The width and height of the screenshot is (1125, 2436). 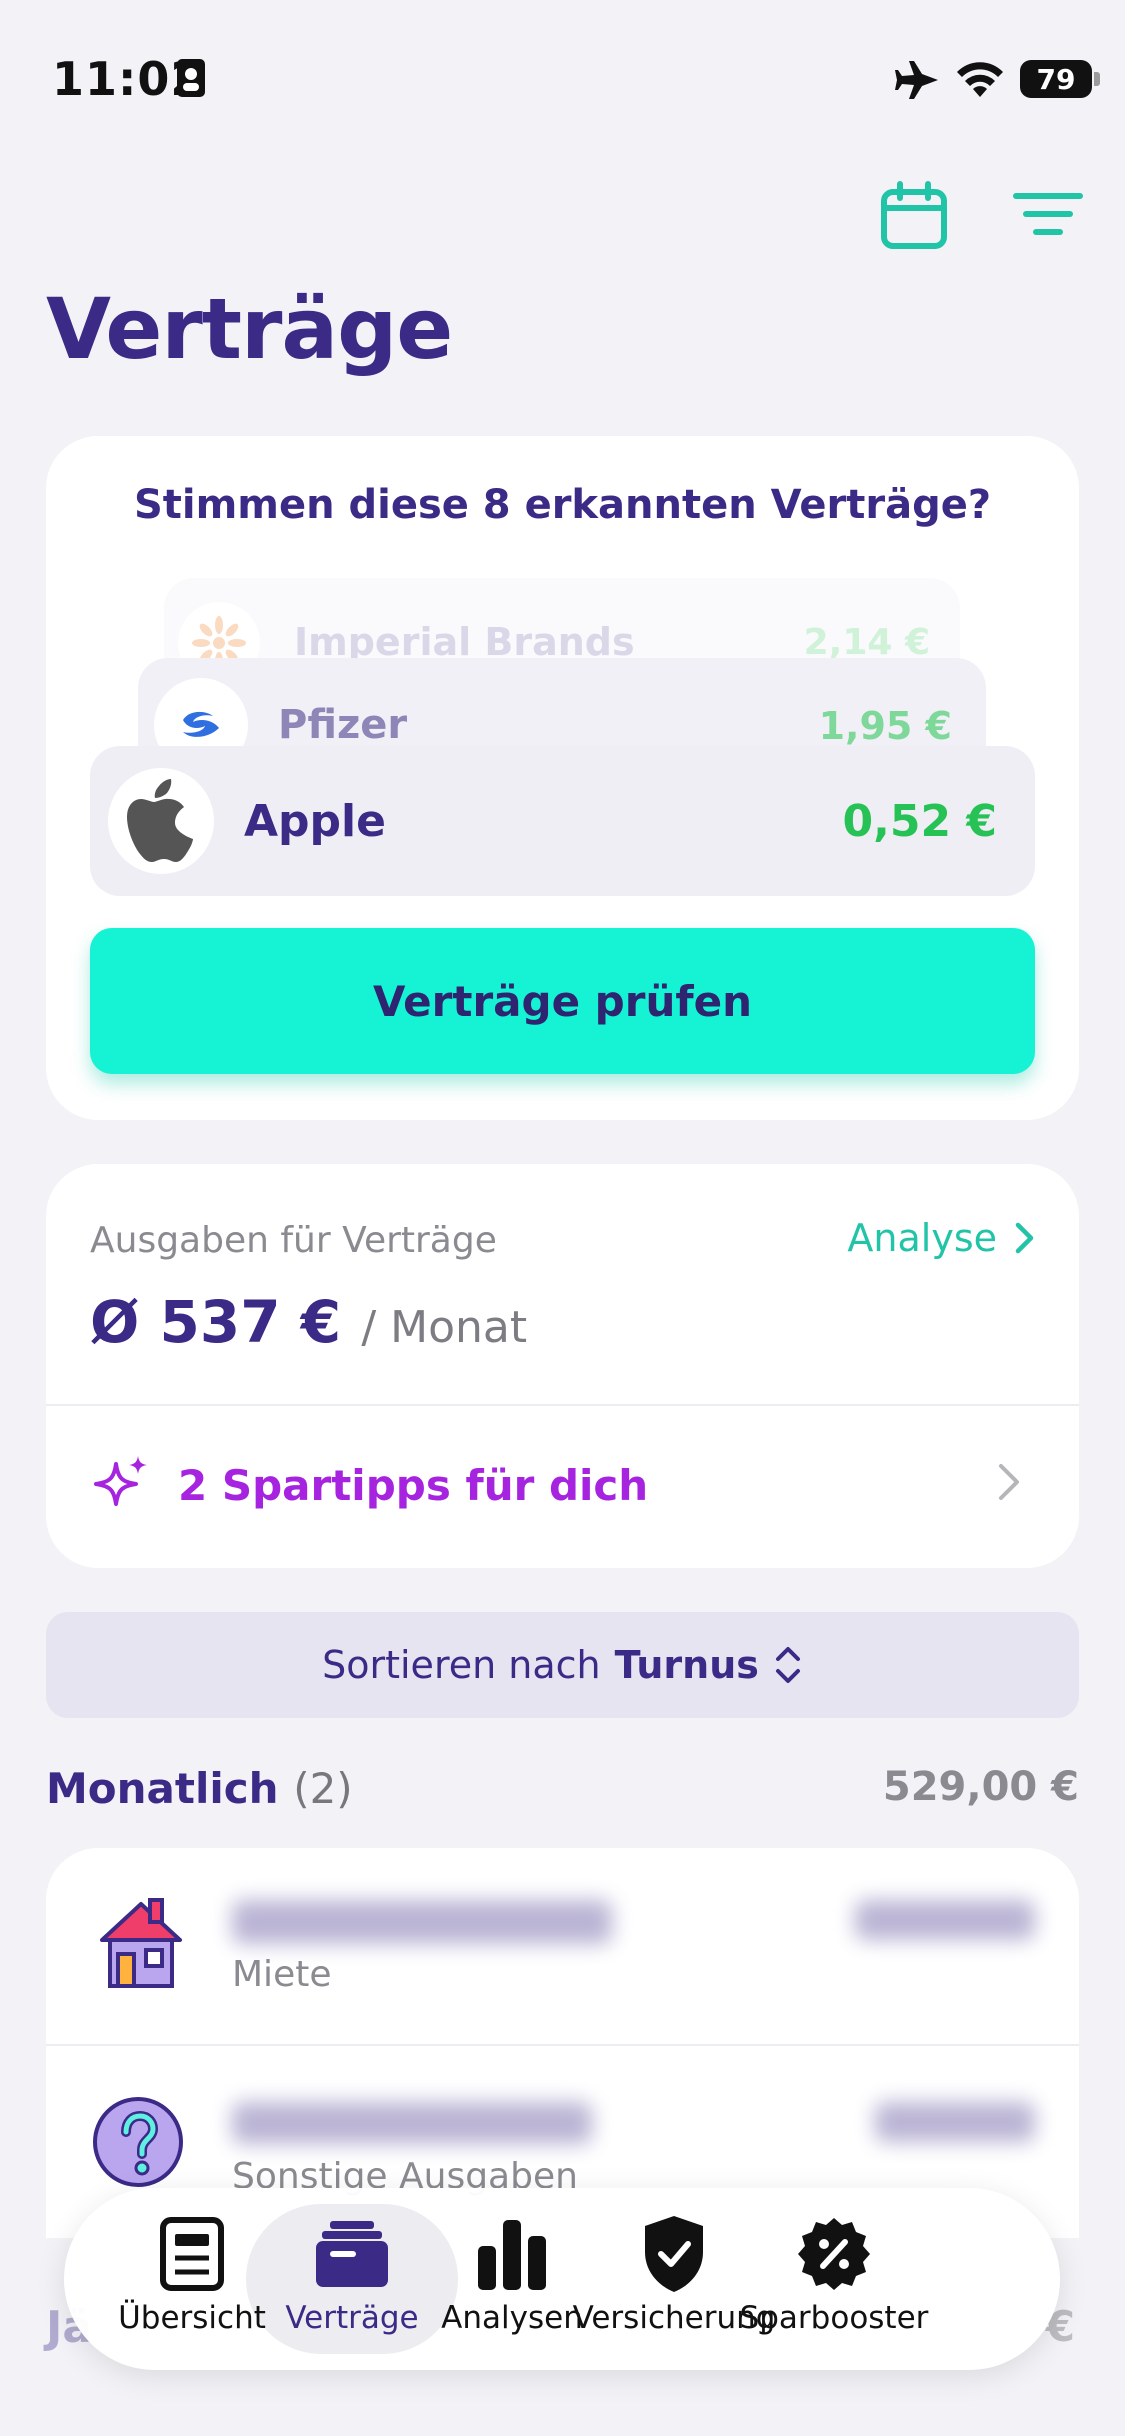 I want to click on sort-selector: Sortieren nach Turnus, so click(x=562, y=1665).